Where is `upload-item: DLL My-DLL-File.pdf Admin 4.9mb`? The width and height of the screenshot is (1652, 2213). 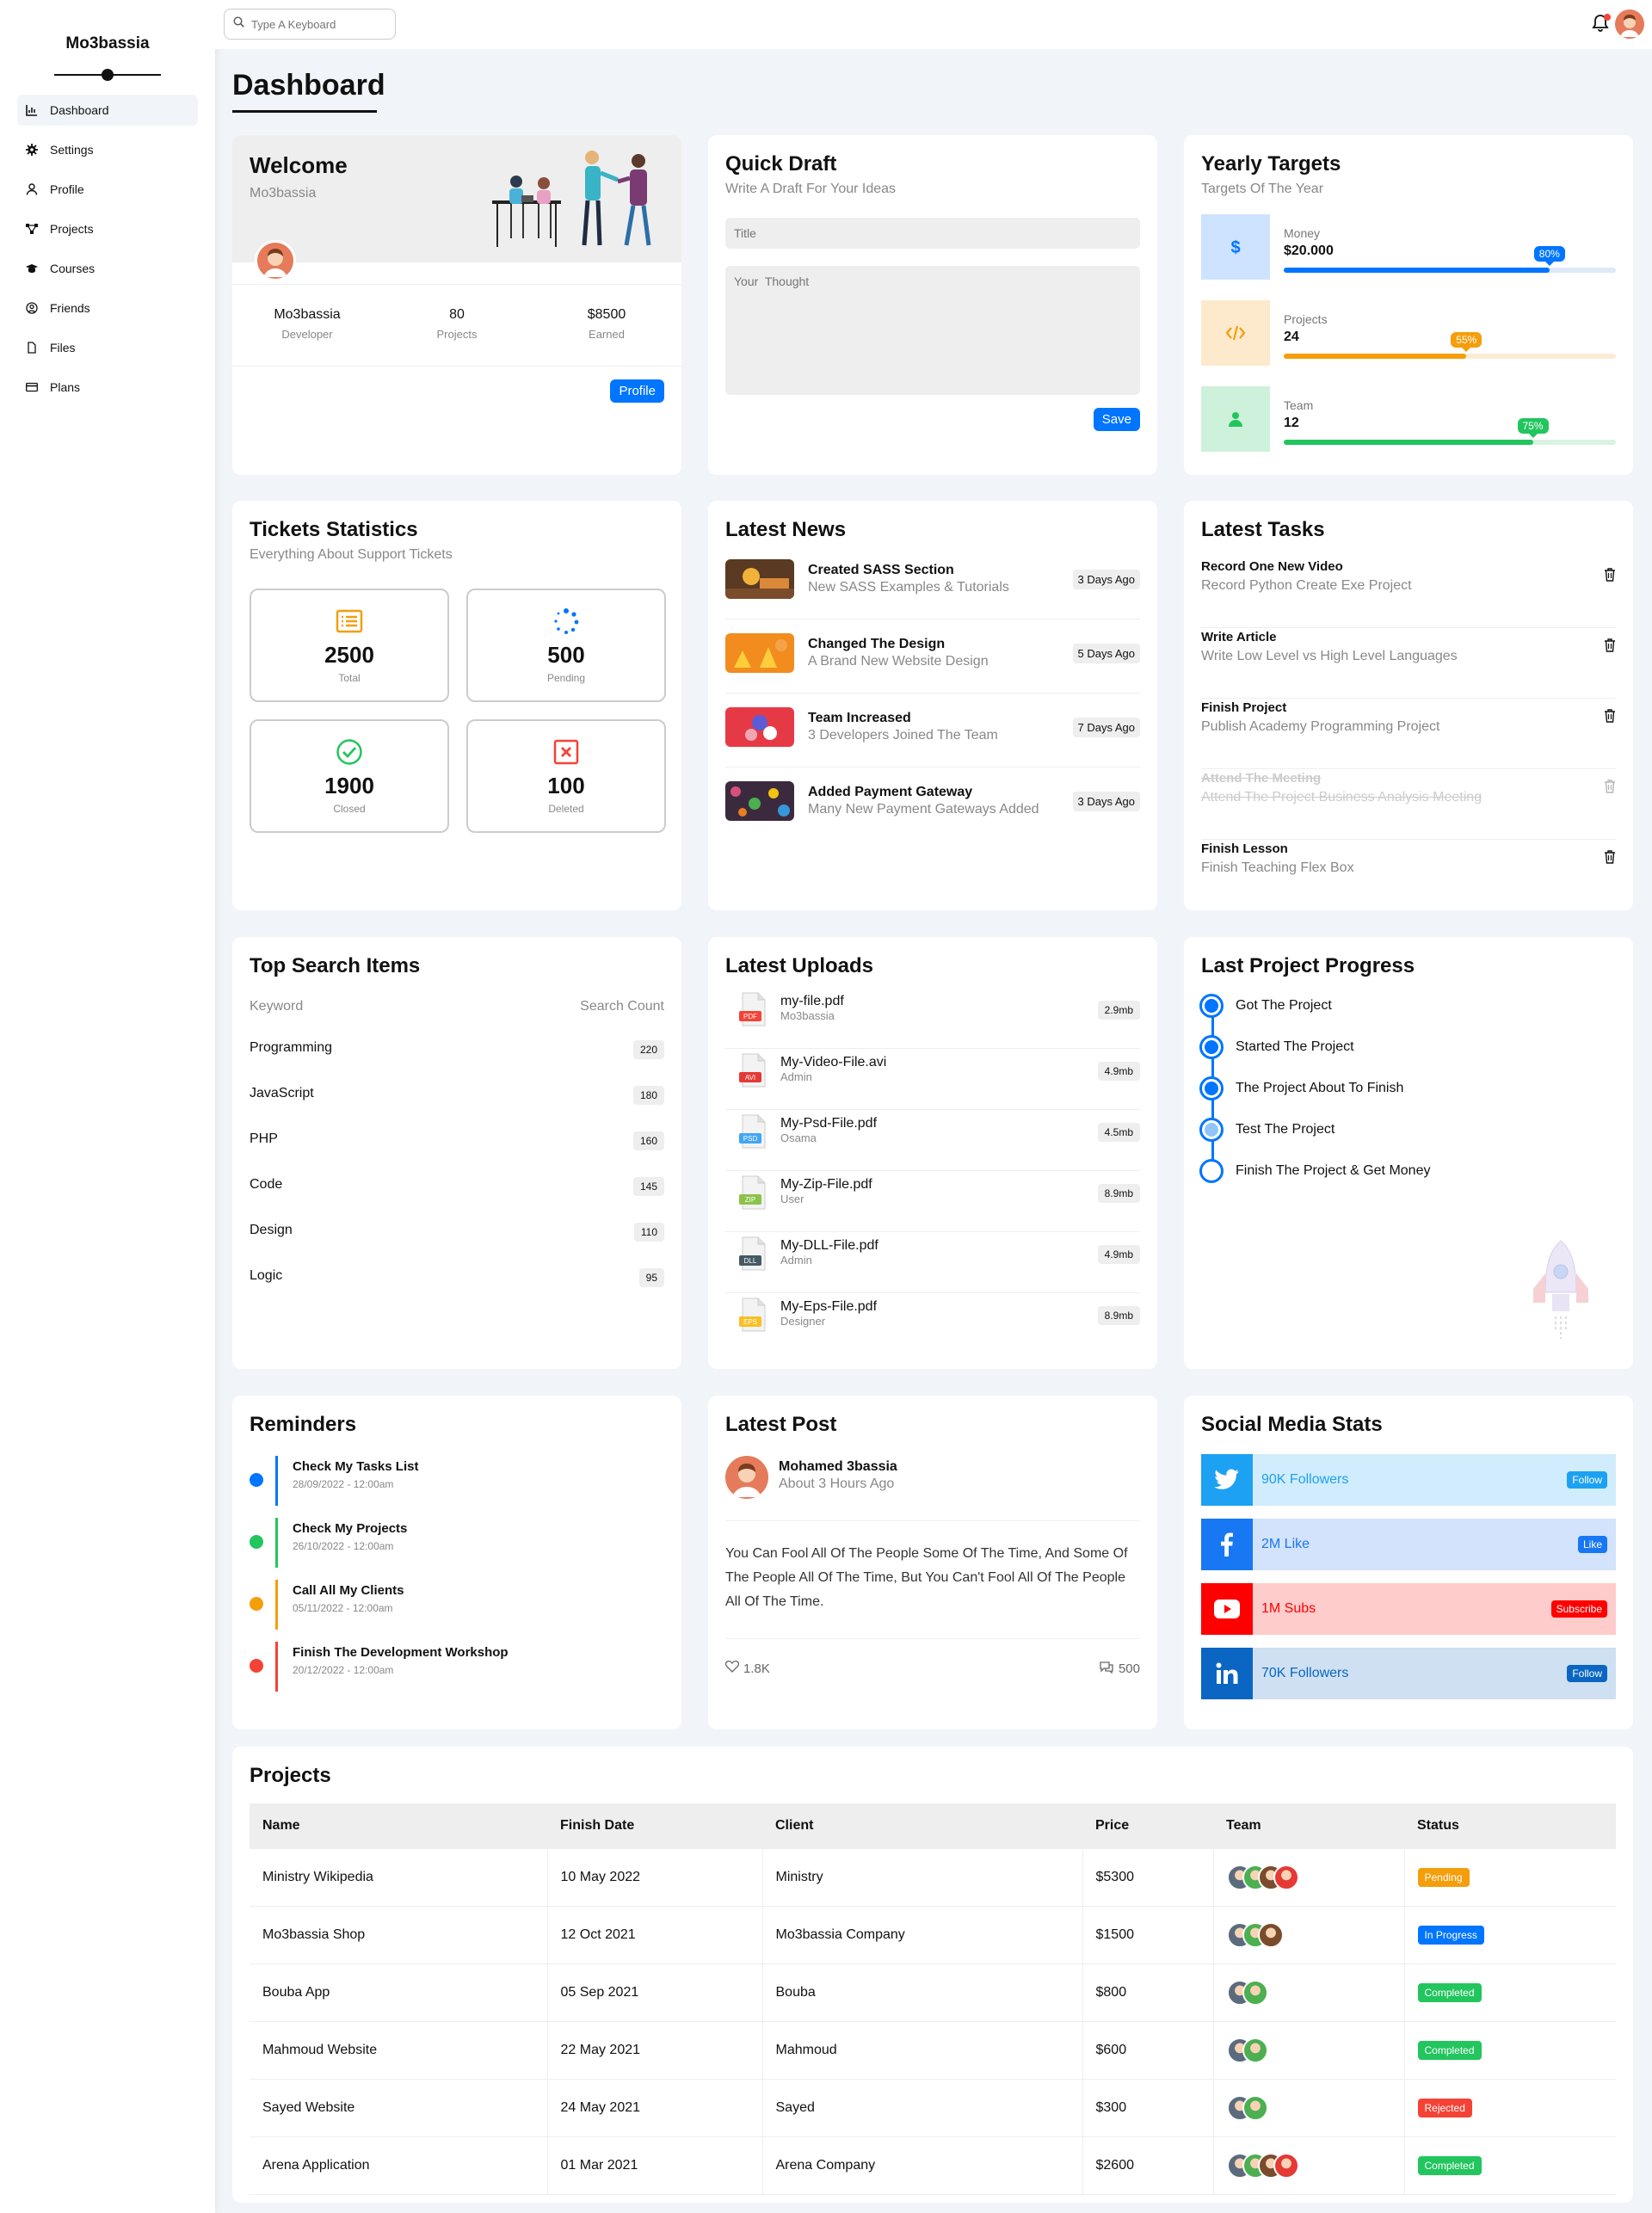 upload-item: DLL My-DLL-File.pdf Admin 4.9mb is located at coordinates (932, 1263).